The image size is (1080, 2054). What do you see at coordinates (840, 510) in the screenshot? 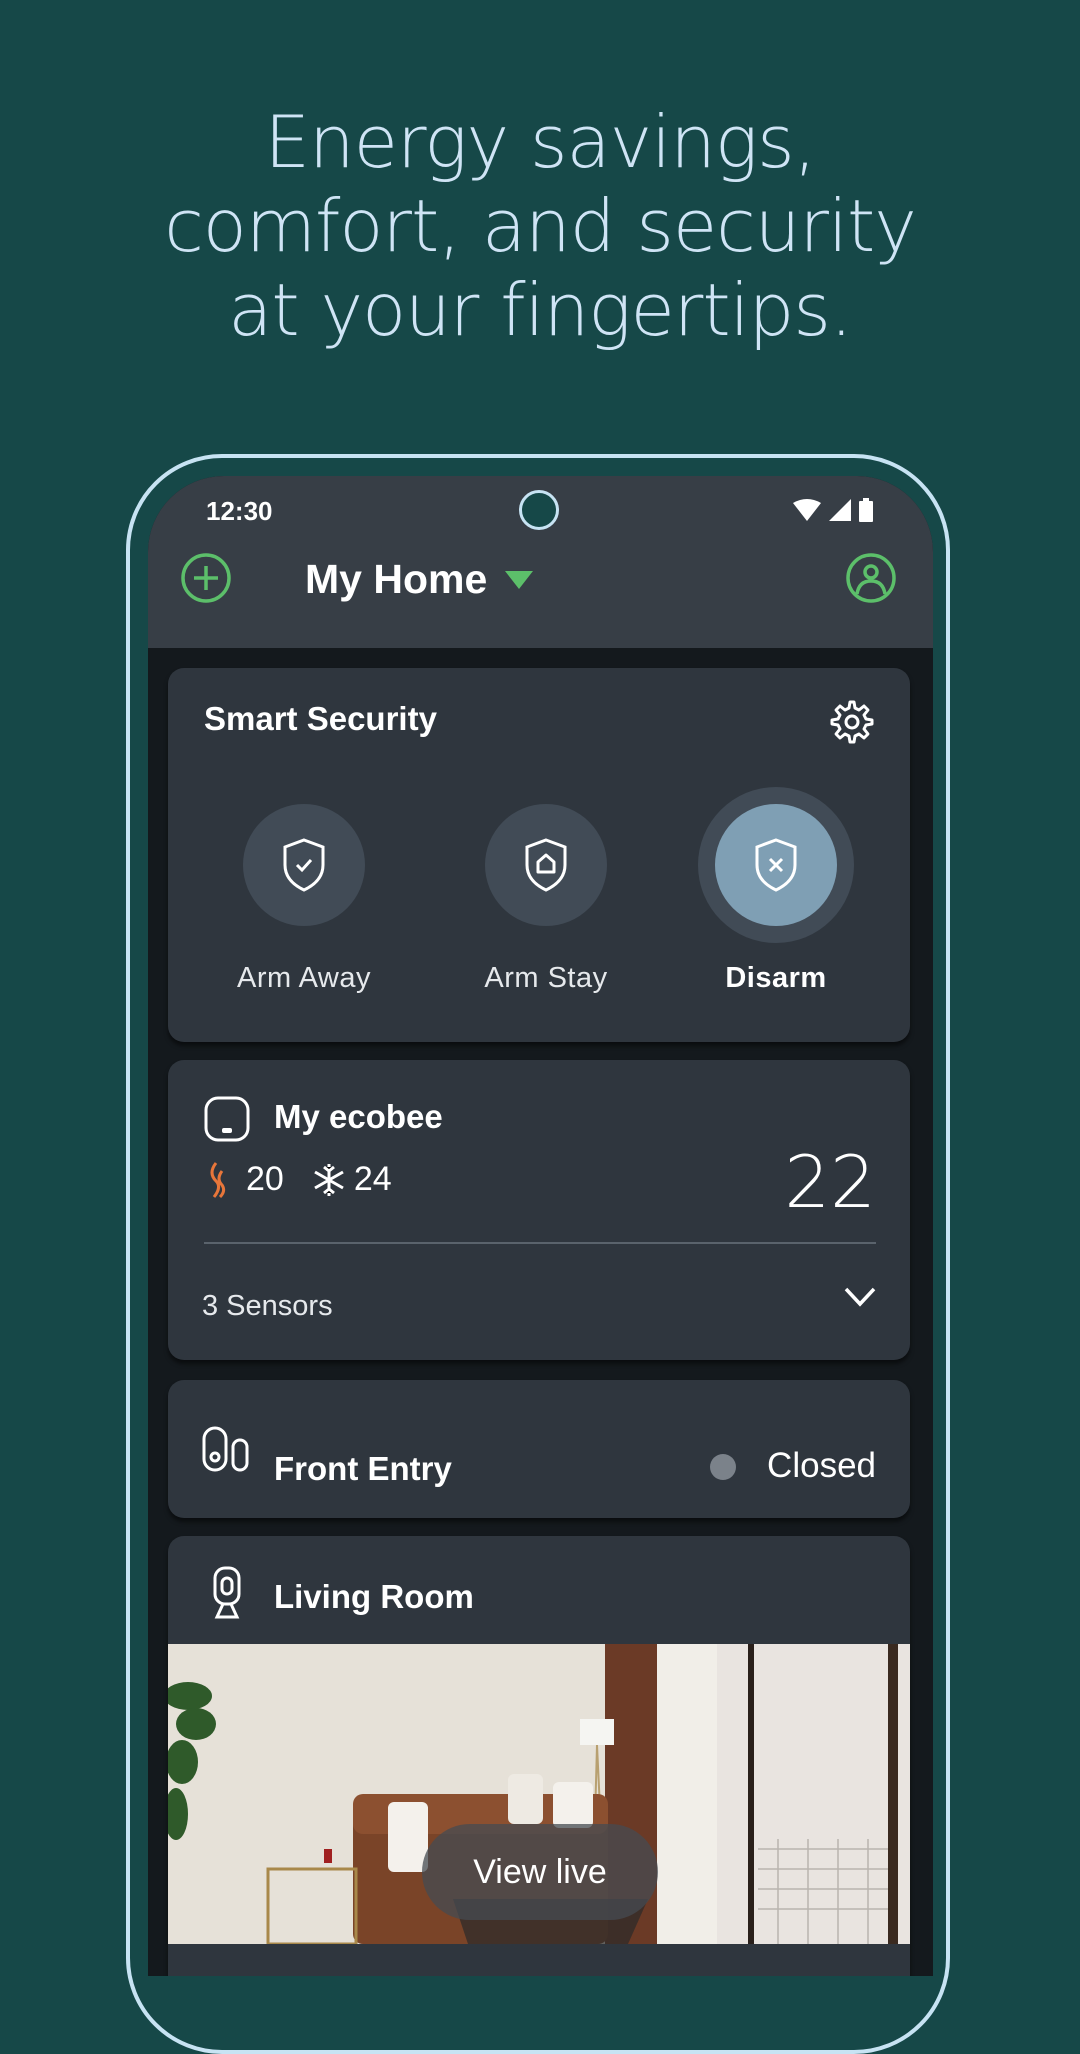
I see `signal-icon` at bounding box center [840, 510].